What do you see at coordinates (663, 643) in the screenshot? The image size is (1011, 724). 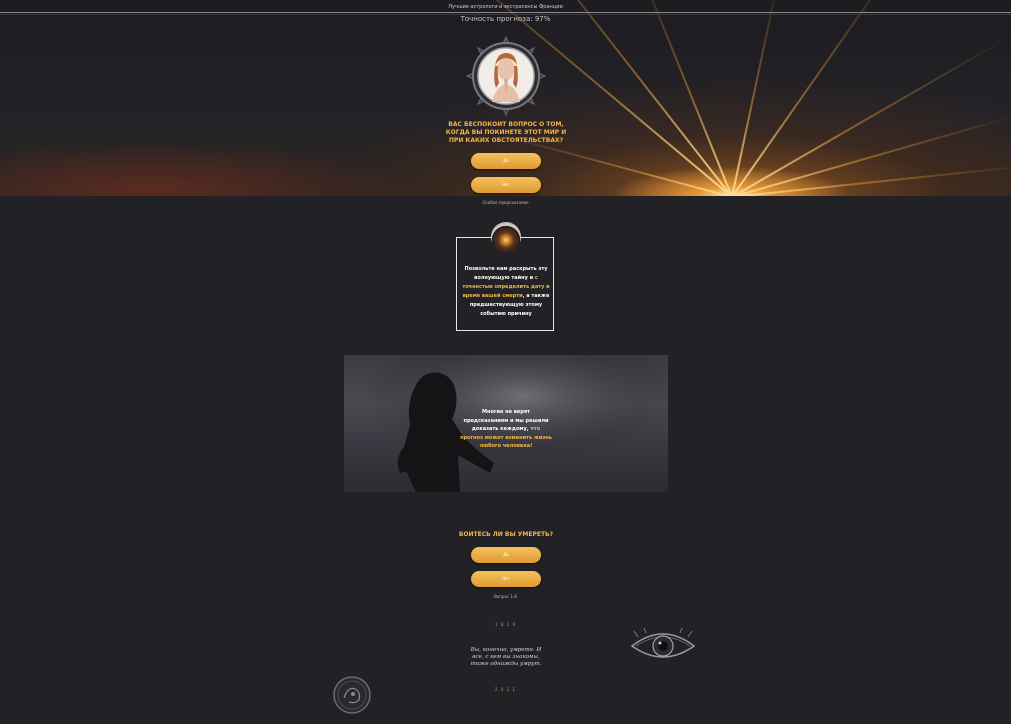 I see `eye-icon` at bounding box center [663, 643].